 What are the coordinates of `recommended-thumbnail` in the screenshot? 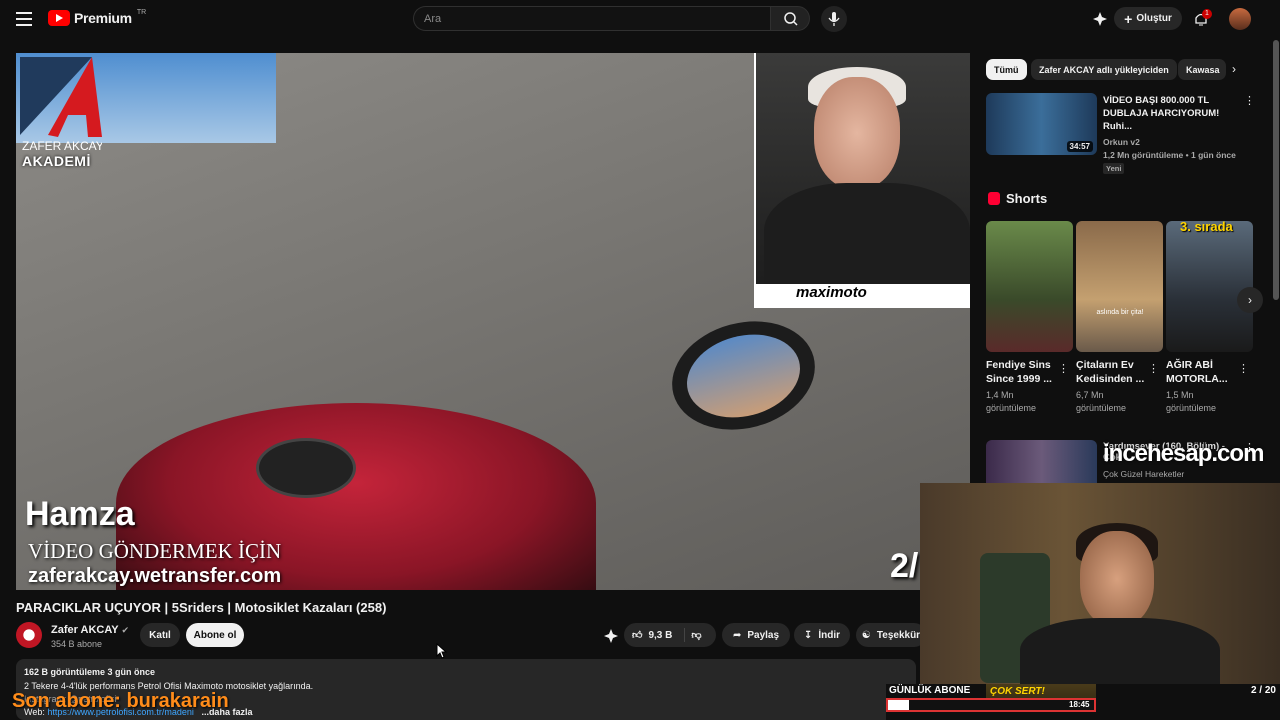 It's located at (1041, 462).